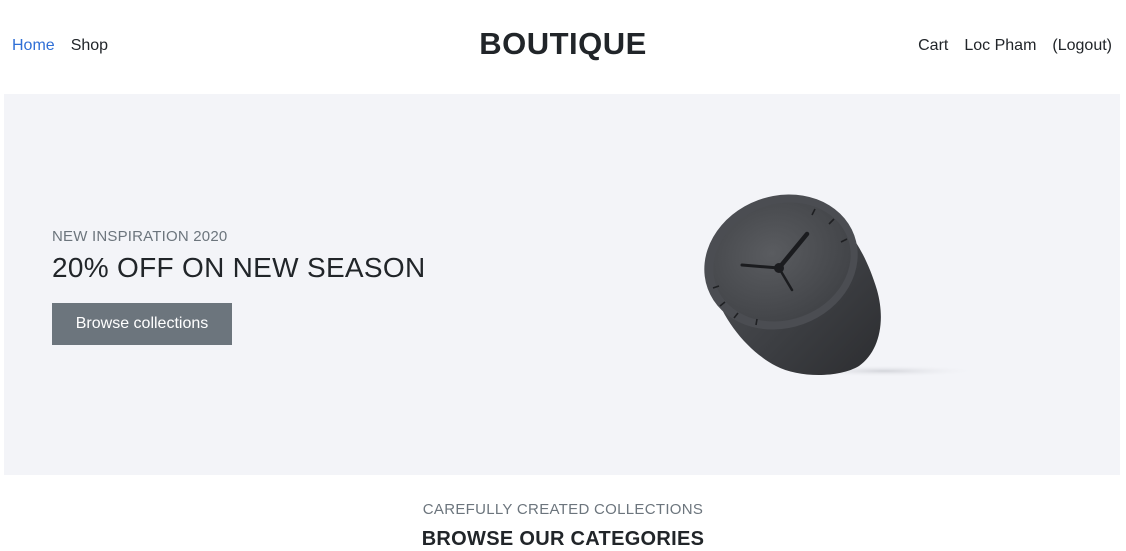 This screenshot has width=1126, height=551. Describe the element at coordinates (1082, 46) in the screenshot. I see `nav-link-logout: (Logout)` at that location.